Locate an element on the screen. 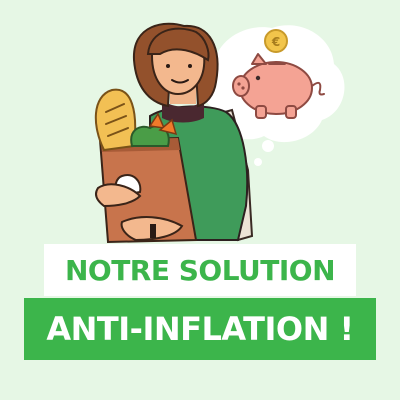 Image resolution: width=400 pixels, height=400 pixels. headline-line2: ANTI-INFLATION ! is located at coordinates (200, 329).